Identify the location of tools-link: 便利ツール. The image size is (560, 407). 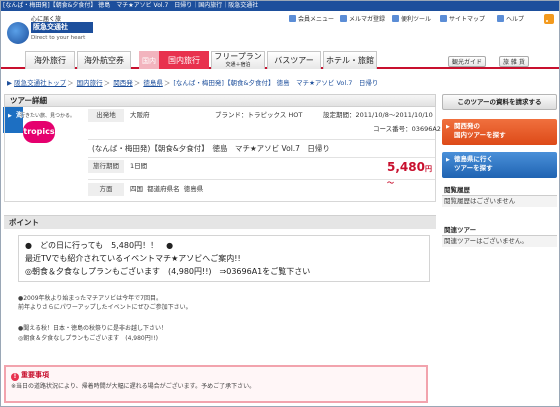
(411, 20).